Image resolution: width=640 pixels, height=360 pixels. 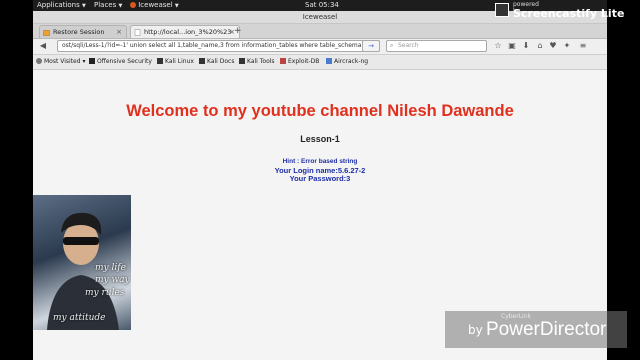 I want to click on search-icon: ⌕, so click(x=392, y=45).